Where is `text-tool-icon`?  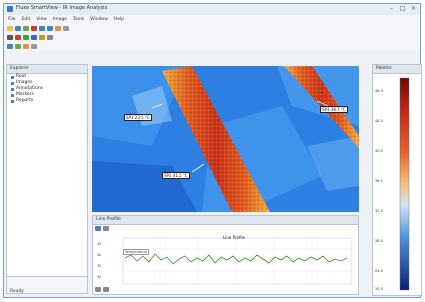 text-tool-icon is located at coordinates (42, 37).